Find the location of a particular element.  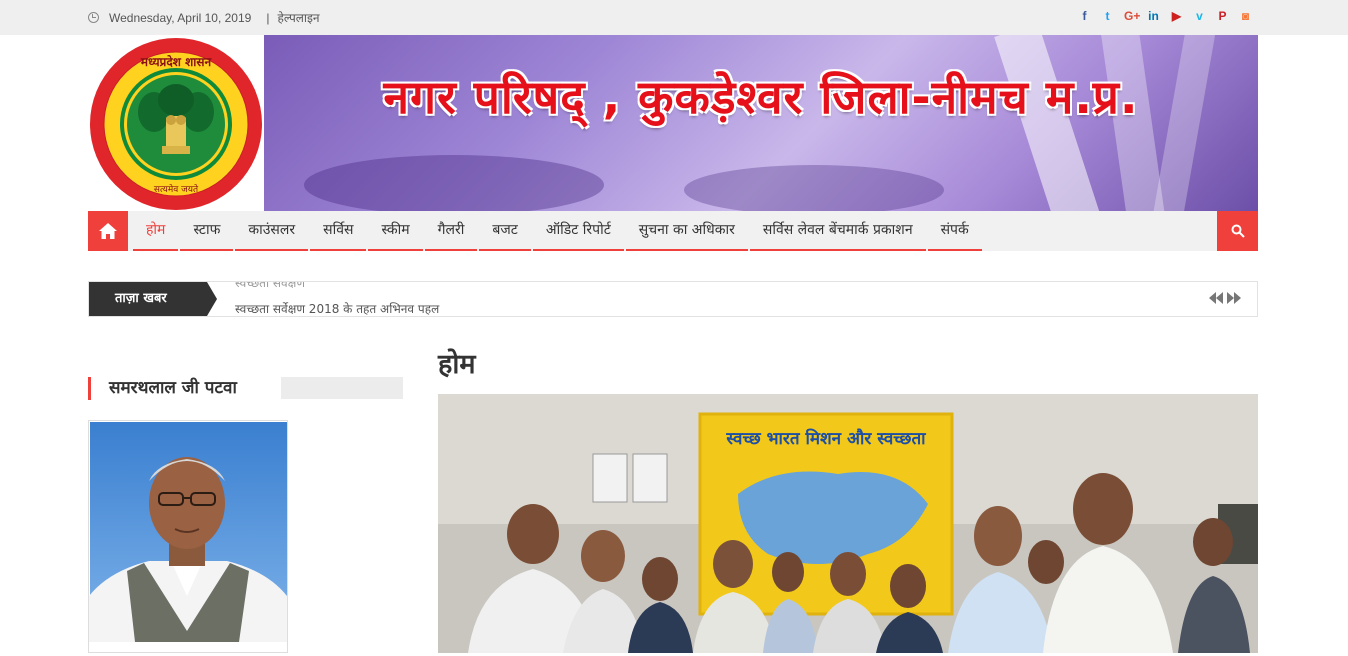

helpline-link: हेल्पलाइन is located at coordinates (298, 17).